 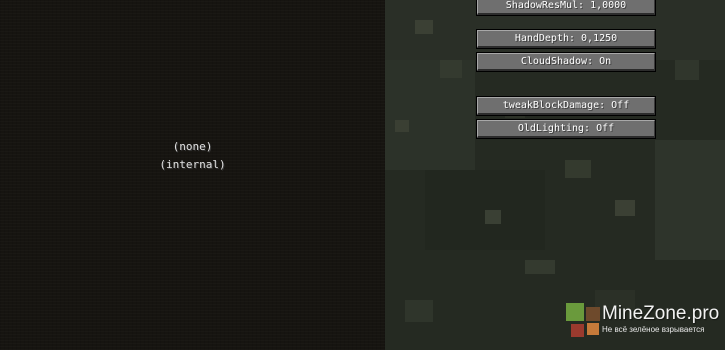 I want to click on old-lighting-button: OldLighting: Off, so click(x=566, y=129).